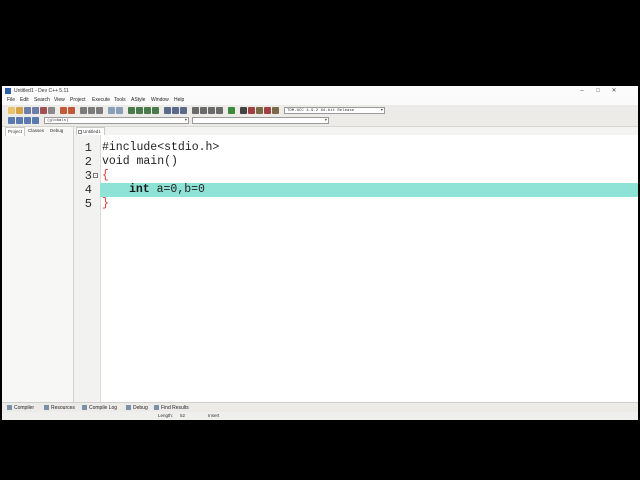  What do you see at coordinates (116, 120) in the screenshot?
I see `scope-select: (globals) ▼` at bounding box center [116, 120].